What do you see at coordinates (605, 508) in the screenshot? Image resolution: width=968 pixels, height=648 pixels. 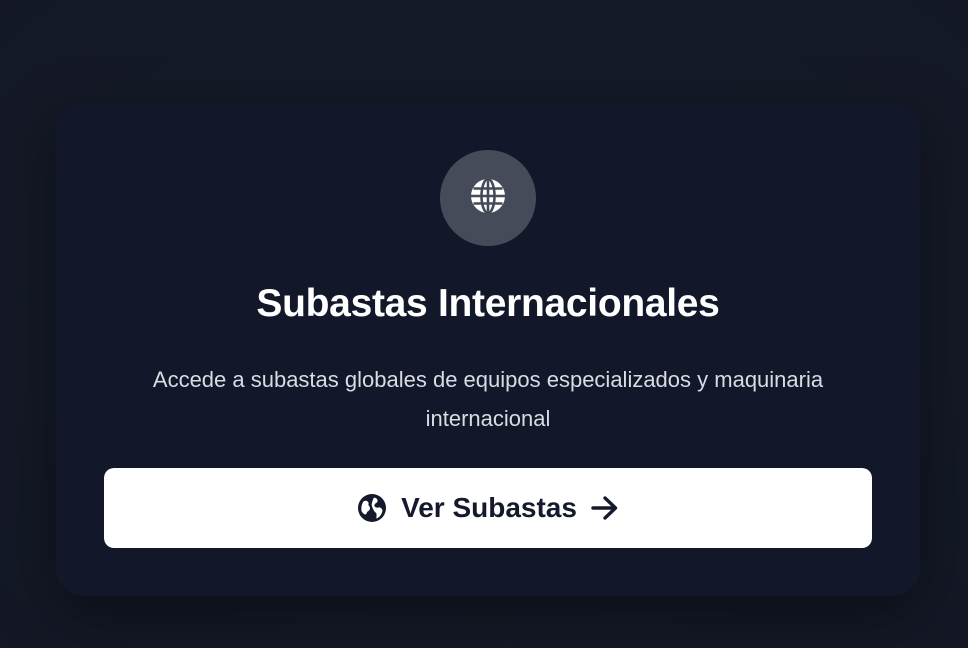 I see `arrow-right-icon` at bounding box center [605, 508].